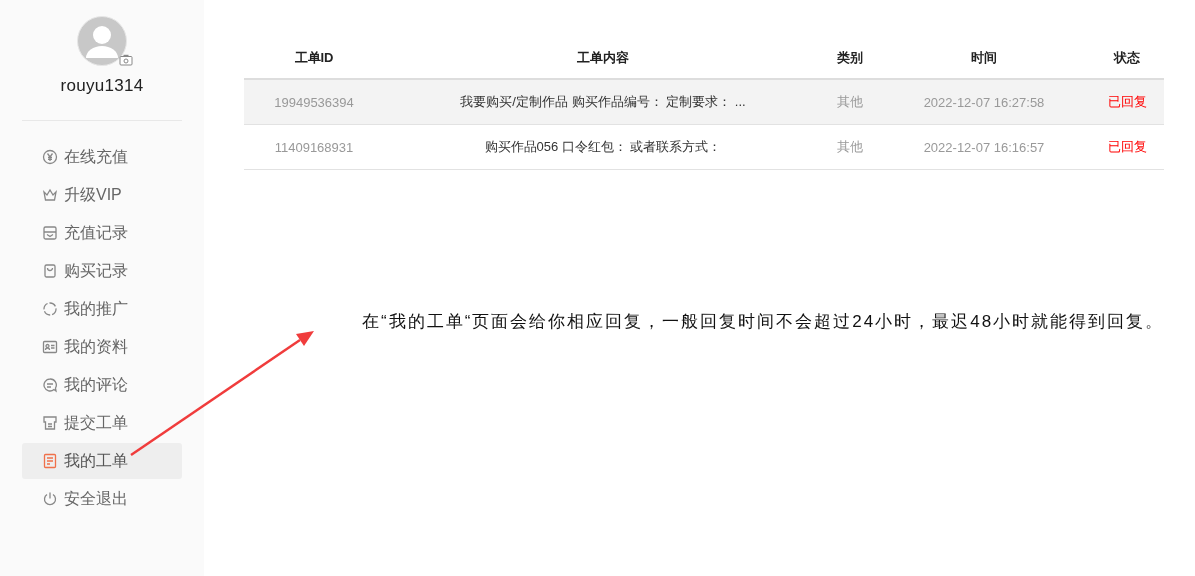  I want to click on yuan-icon, so click(50, 157).